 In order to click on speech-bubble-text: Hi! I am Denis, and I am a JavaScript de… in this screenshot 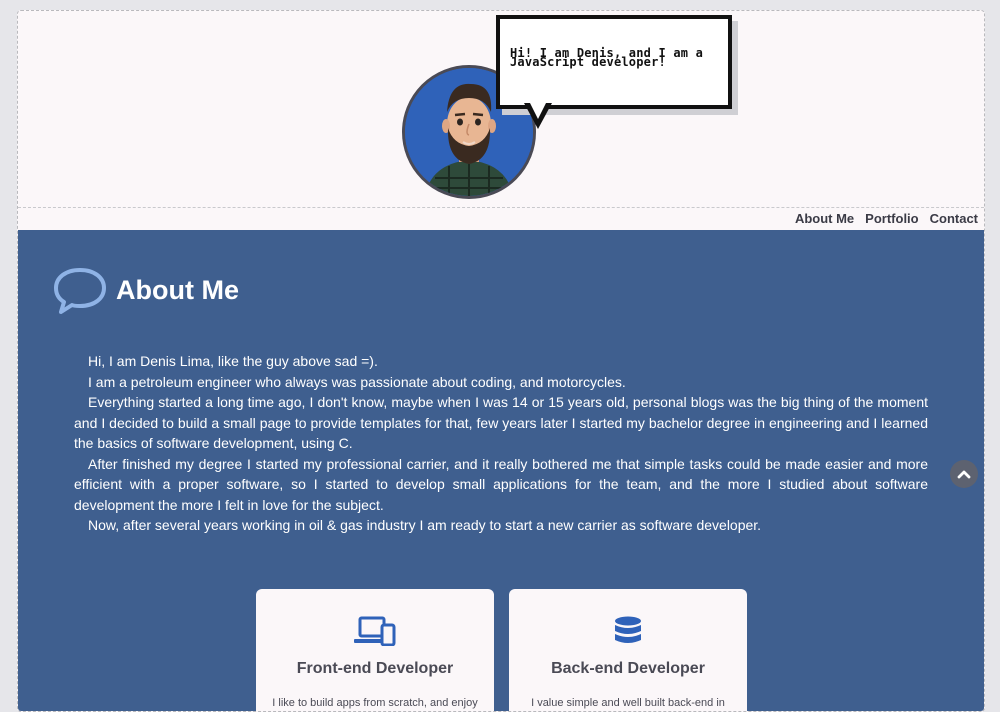, I will do `click(607, 57)`.